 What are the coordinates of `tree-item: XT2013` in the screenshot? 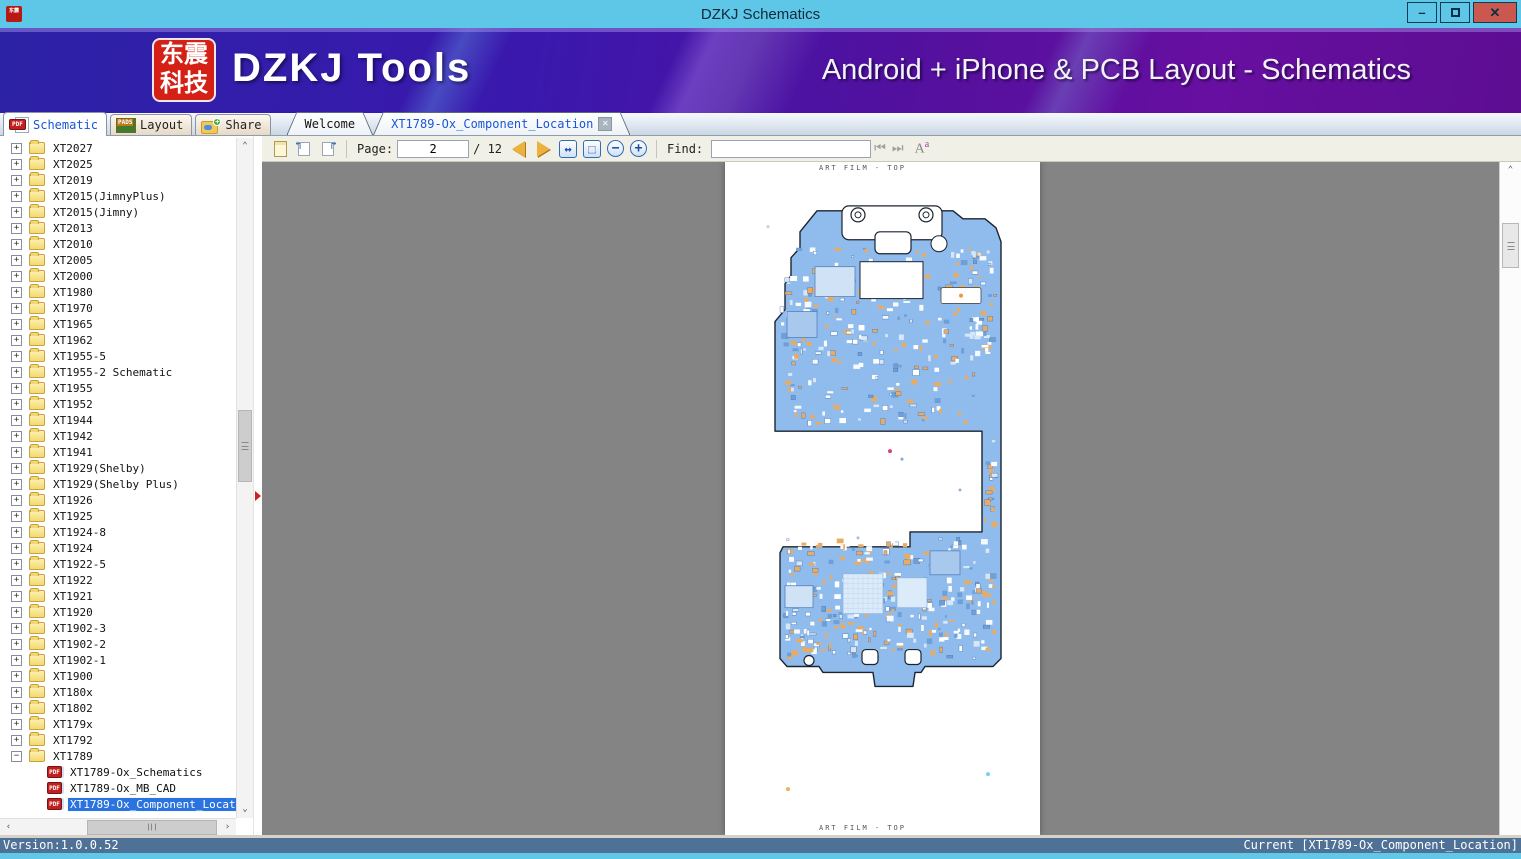 It's located at (118, 228).